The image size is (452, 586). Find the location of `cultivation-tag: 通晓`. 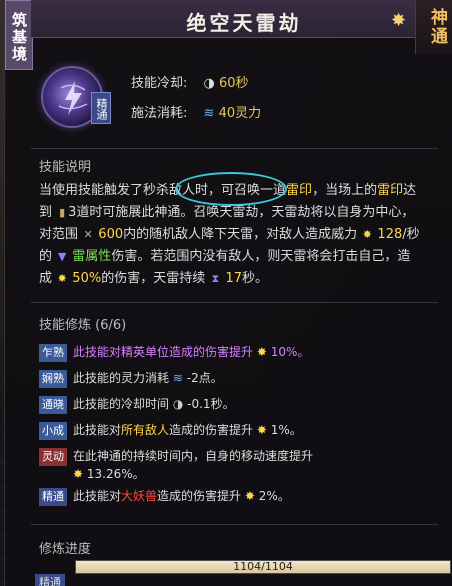

cultivation-tag: 通晓 is located at coordinates (53, 404).